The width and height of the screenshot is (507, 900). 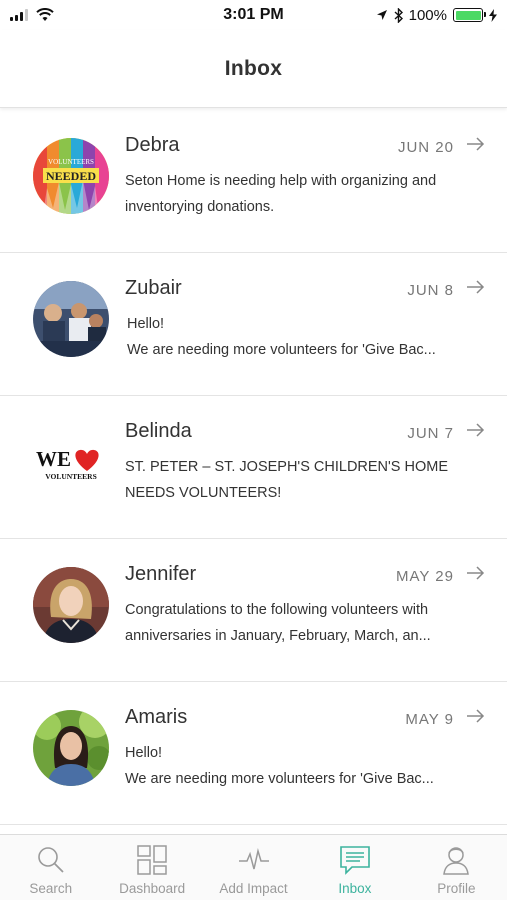 I want to click on volunteers-needed-image: VOLUNTEERS NEEDED, so click(x=71, y=176).